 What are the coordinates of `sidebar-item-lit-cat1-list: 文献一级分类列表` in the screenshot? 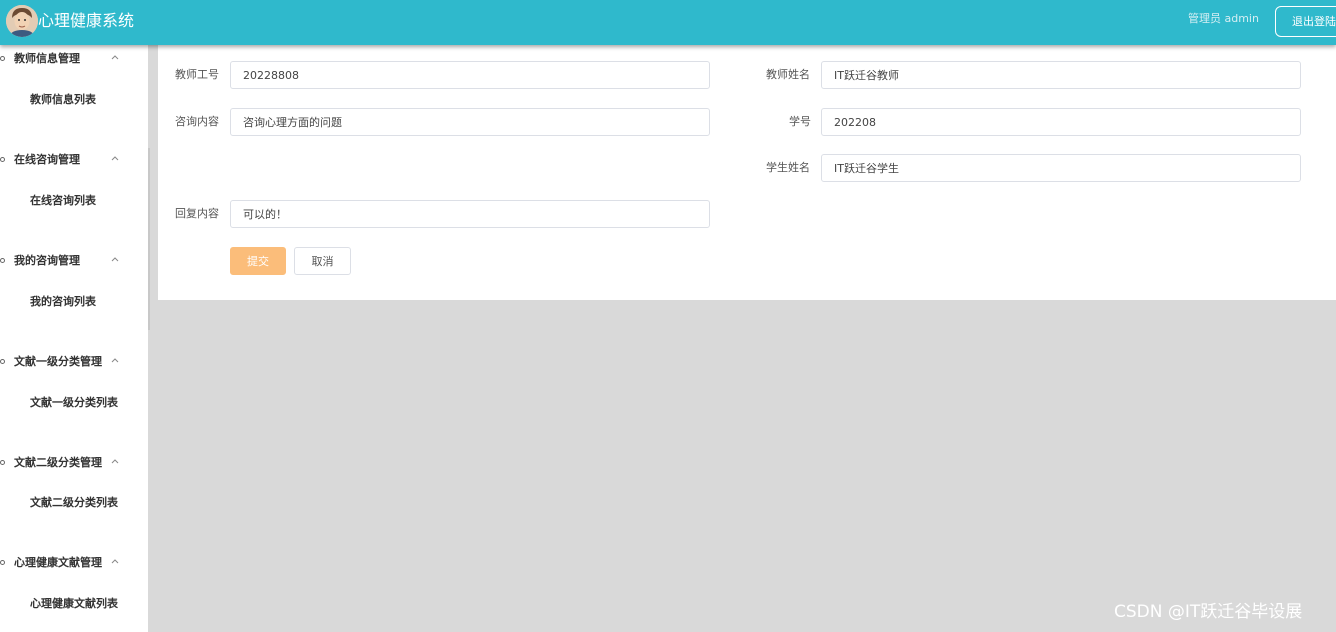 It's located at (74, 403).